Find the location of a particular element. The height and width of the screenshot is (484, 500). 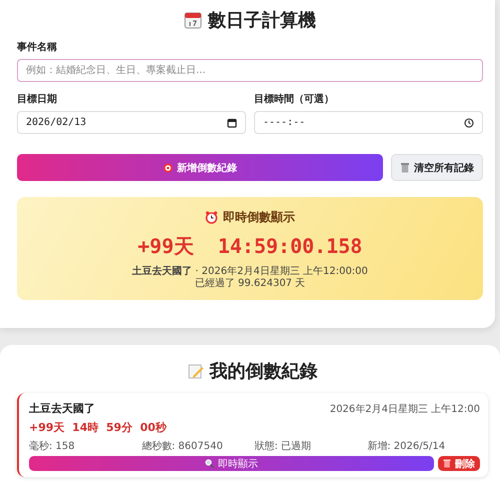

record-stat: 狀態: 已過期 is located at coordinates (283, 446).